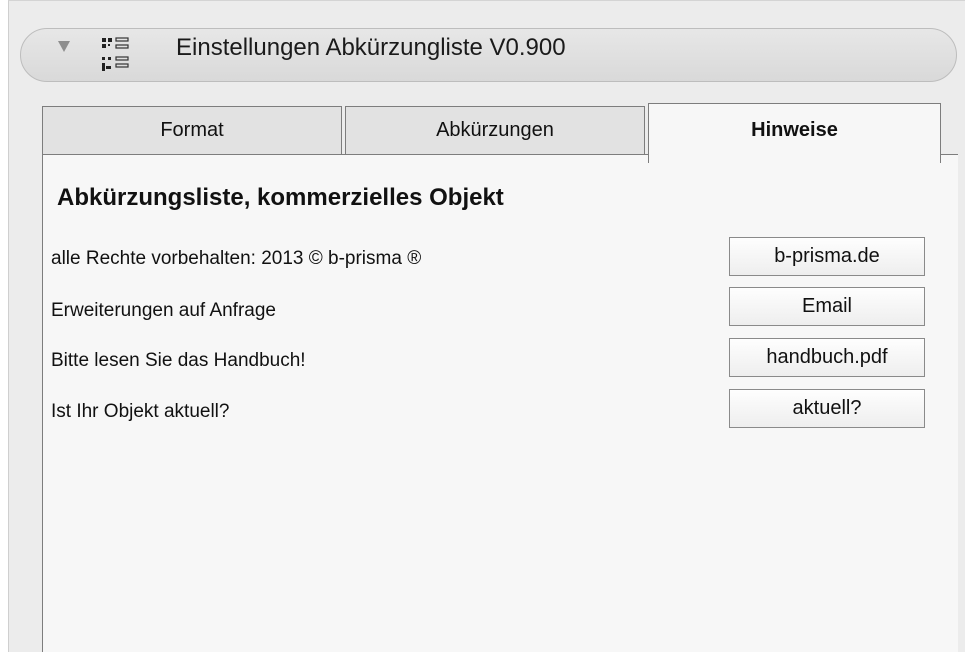 The width and height of the screenshot is (965, 652). What do you see at coordinates (121, 55) in the screenshot?
I see `list-settings-icon` at bounding box center [121, 55].